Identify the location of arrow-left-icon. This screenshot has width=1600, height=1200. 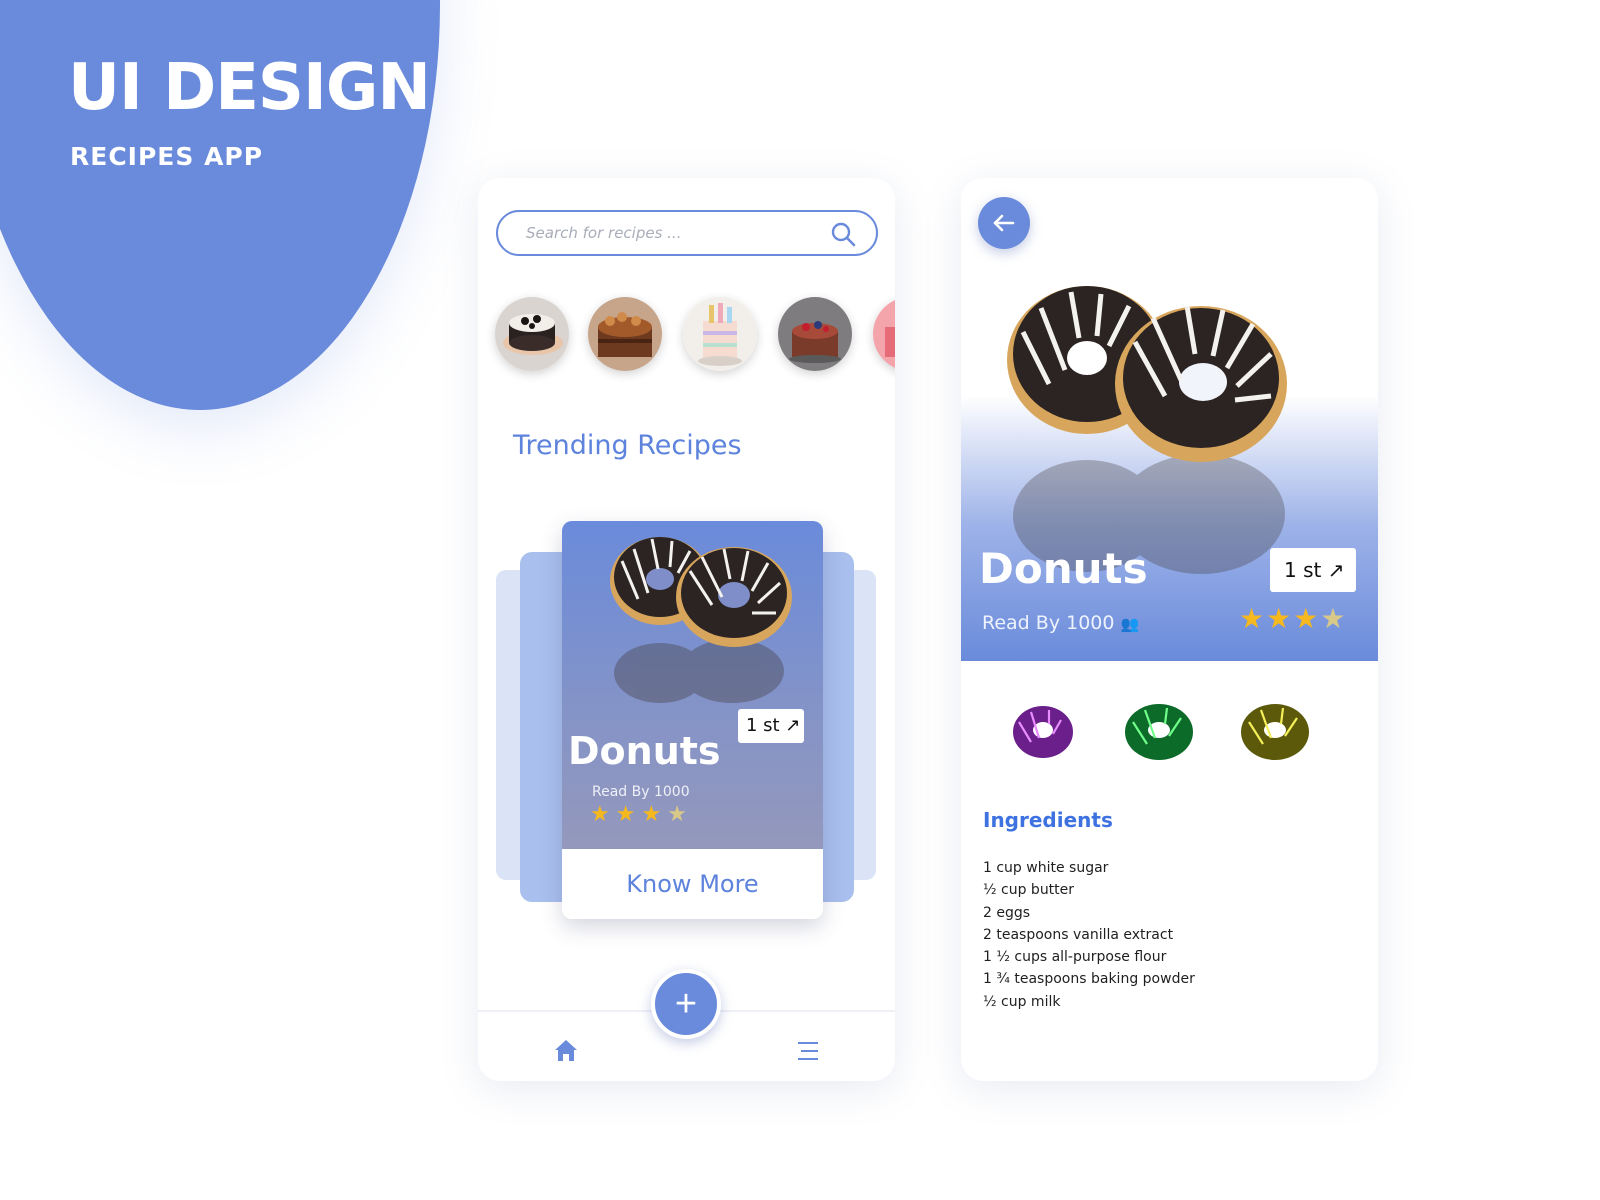
(1004, 223).